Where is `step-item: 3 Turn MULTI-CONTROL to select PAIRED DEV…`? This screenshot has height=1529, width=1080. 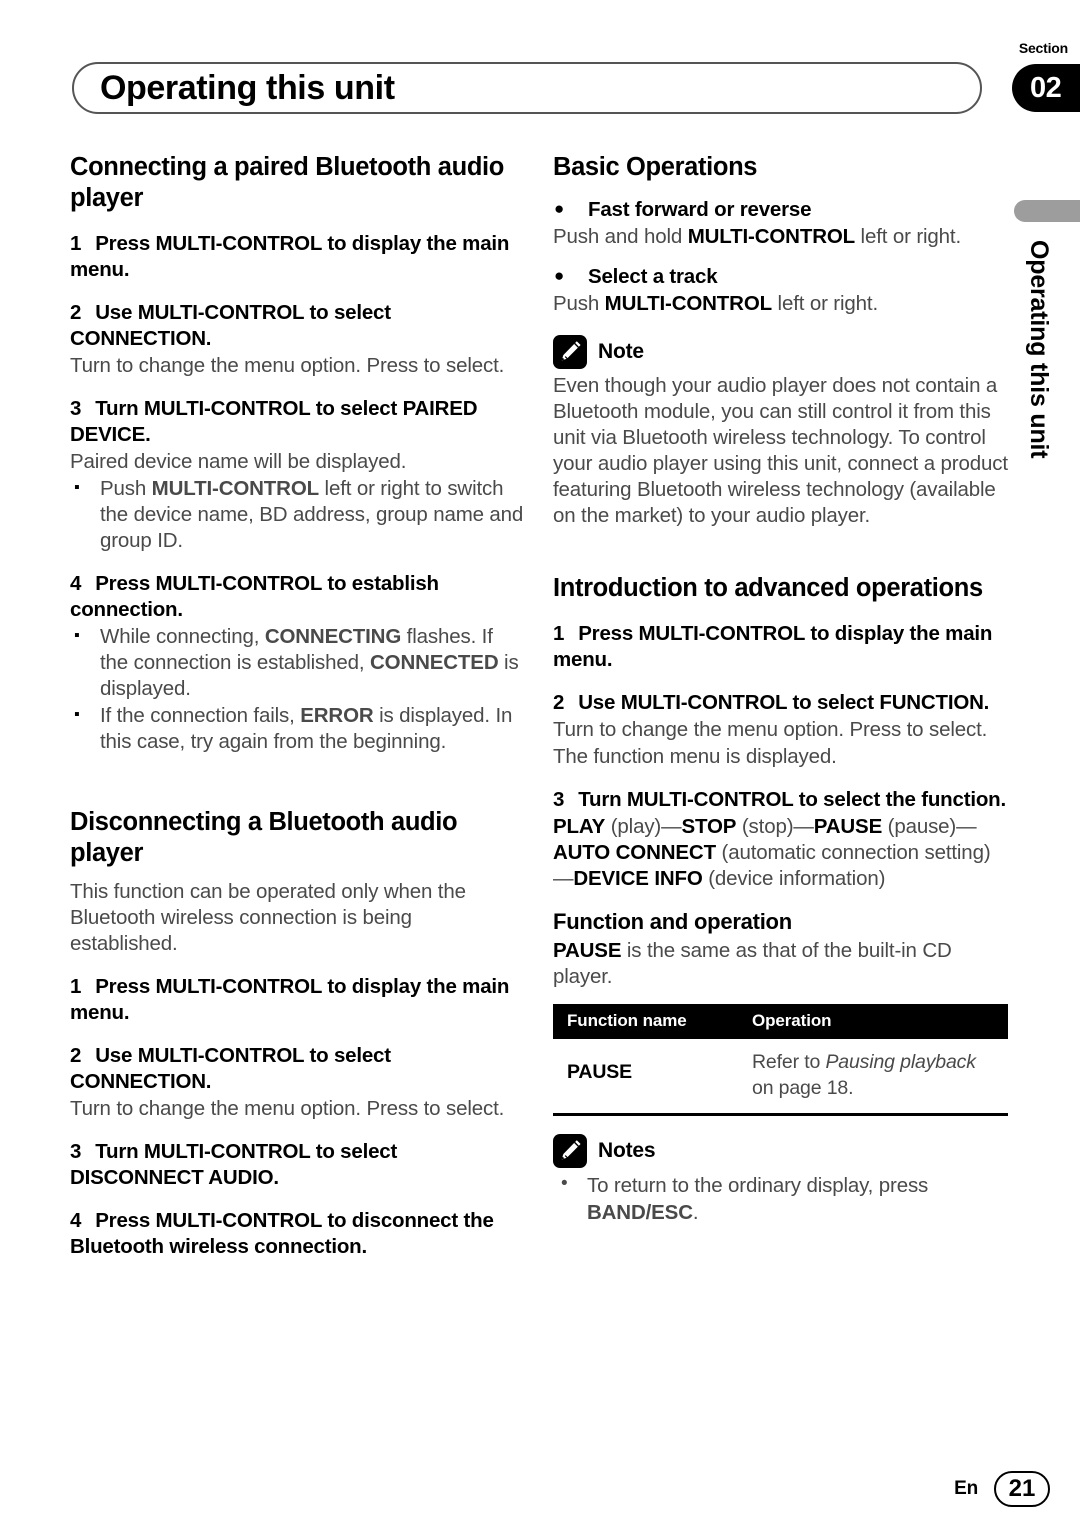 step-item: 3 Turn MULTI-CONTROL to select PAIRED DEV… is located at coordinates (297, 422).